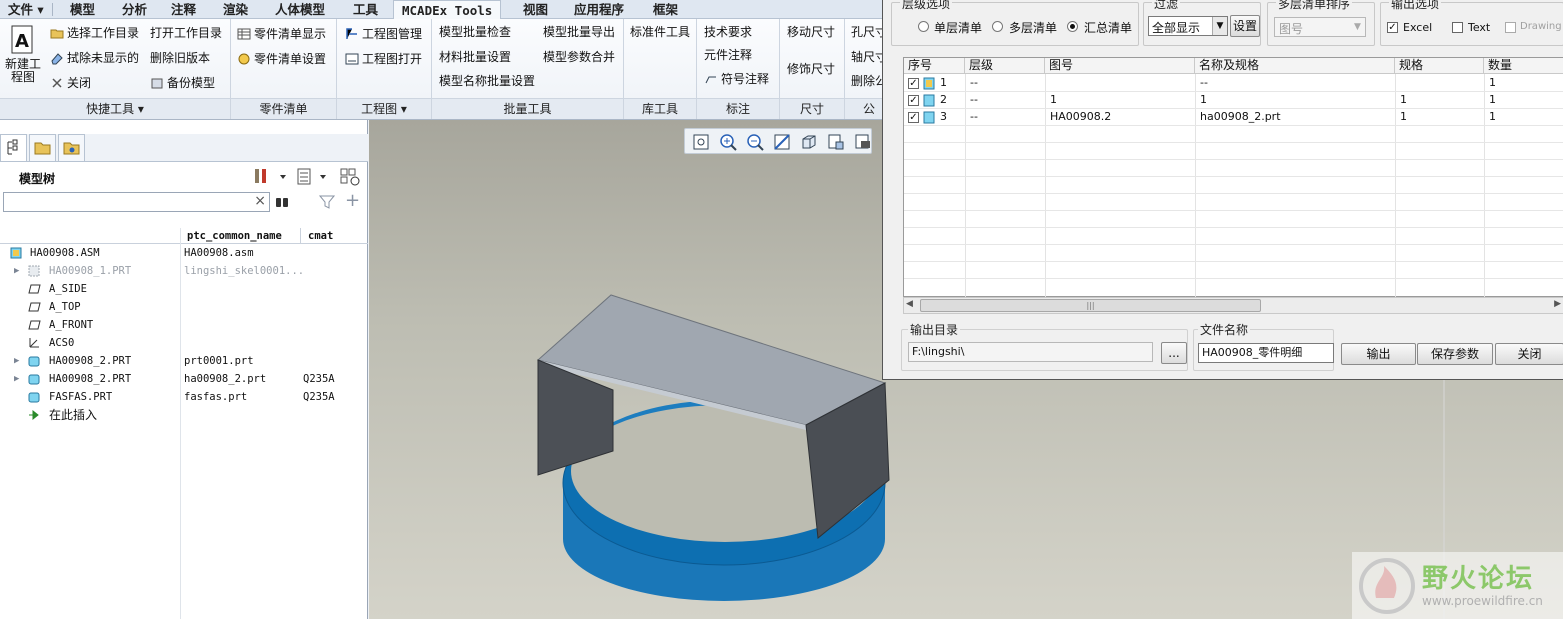 The height and width of the screenshot is (619, 1563). What do you see at coordinates (701, 142) in the screenshot?
I see `refit-icon` at bounding box center [701, 142].